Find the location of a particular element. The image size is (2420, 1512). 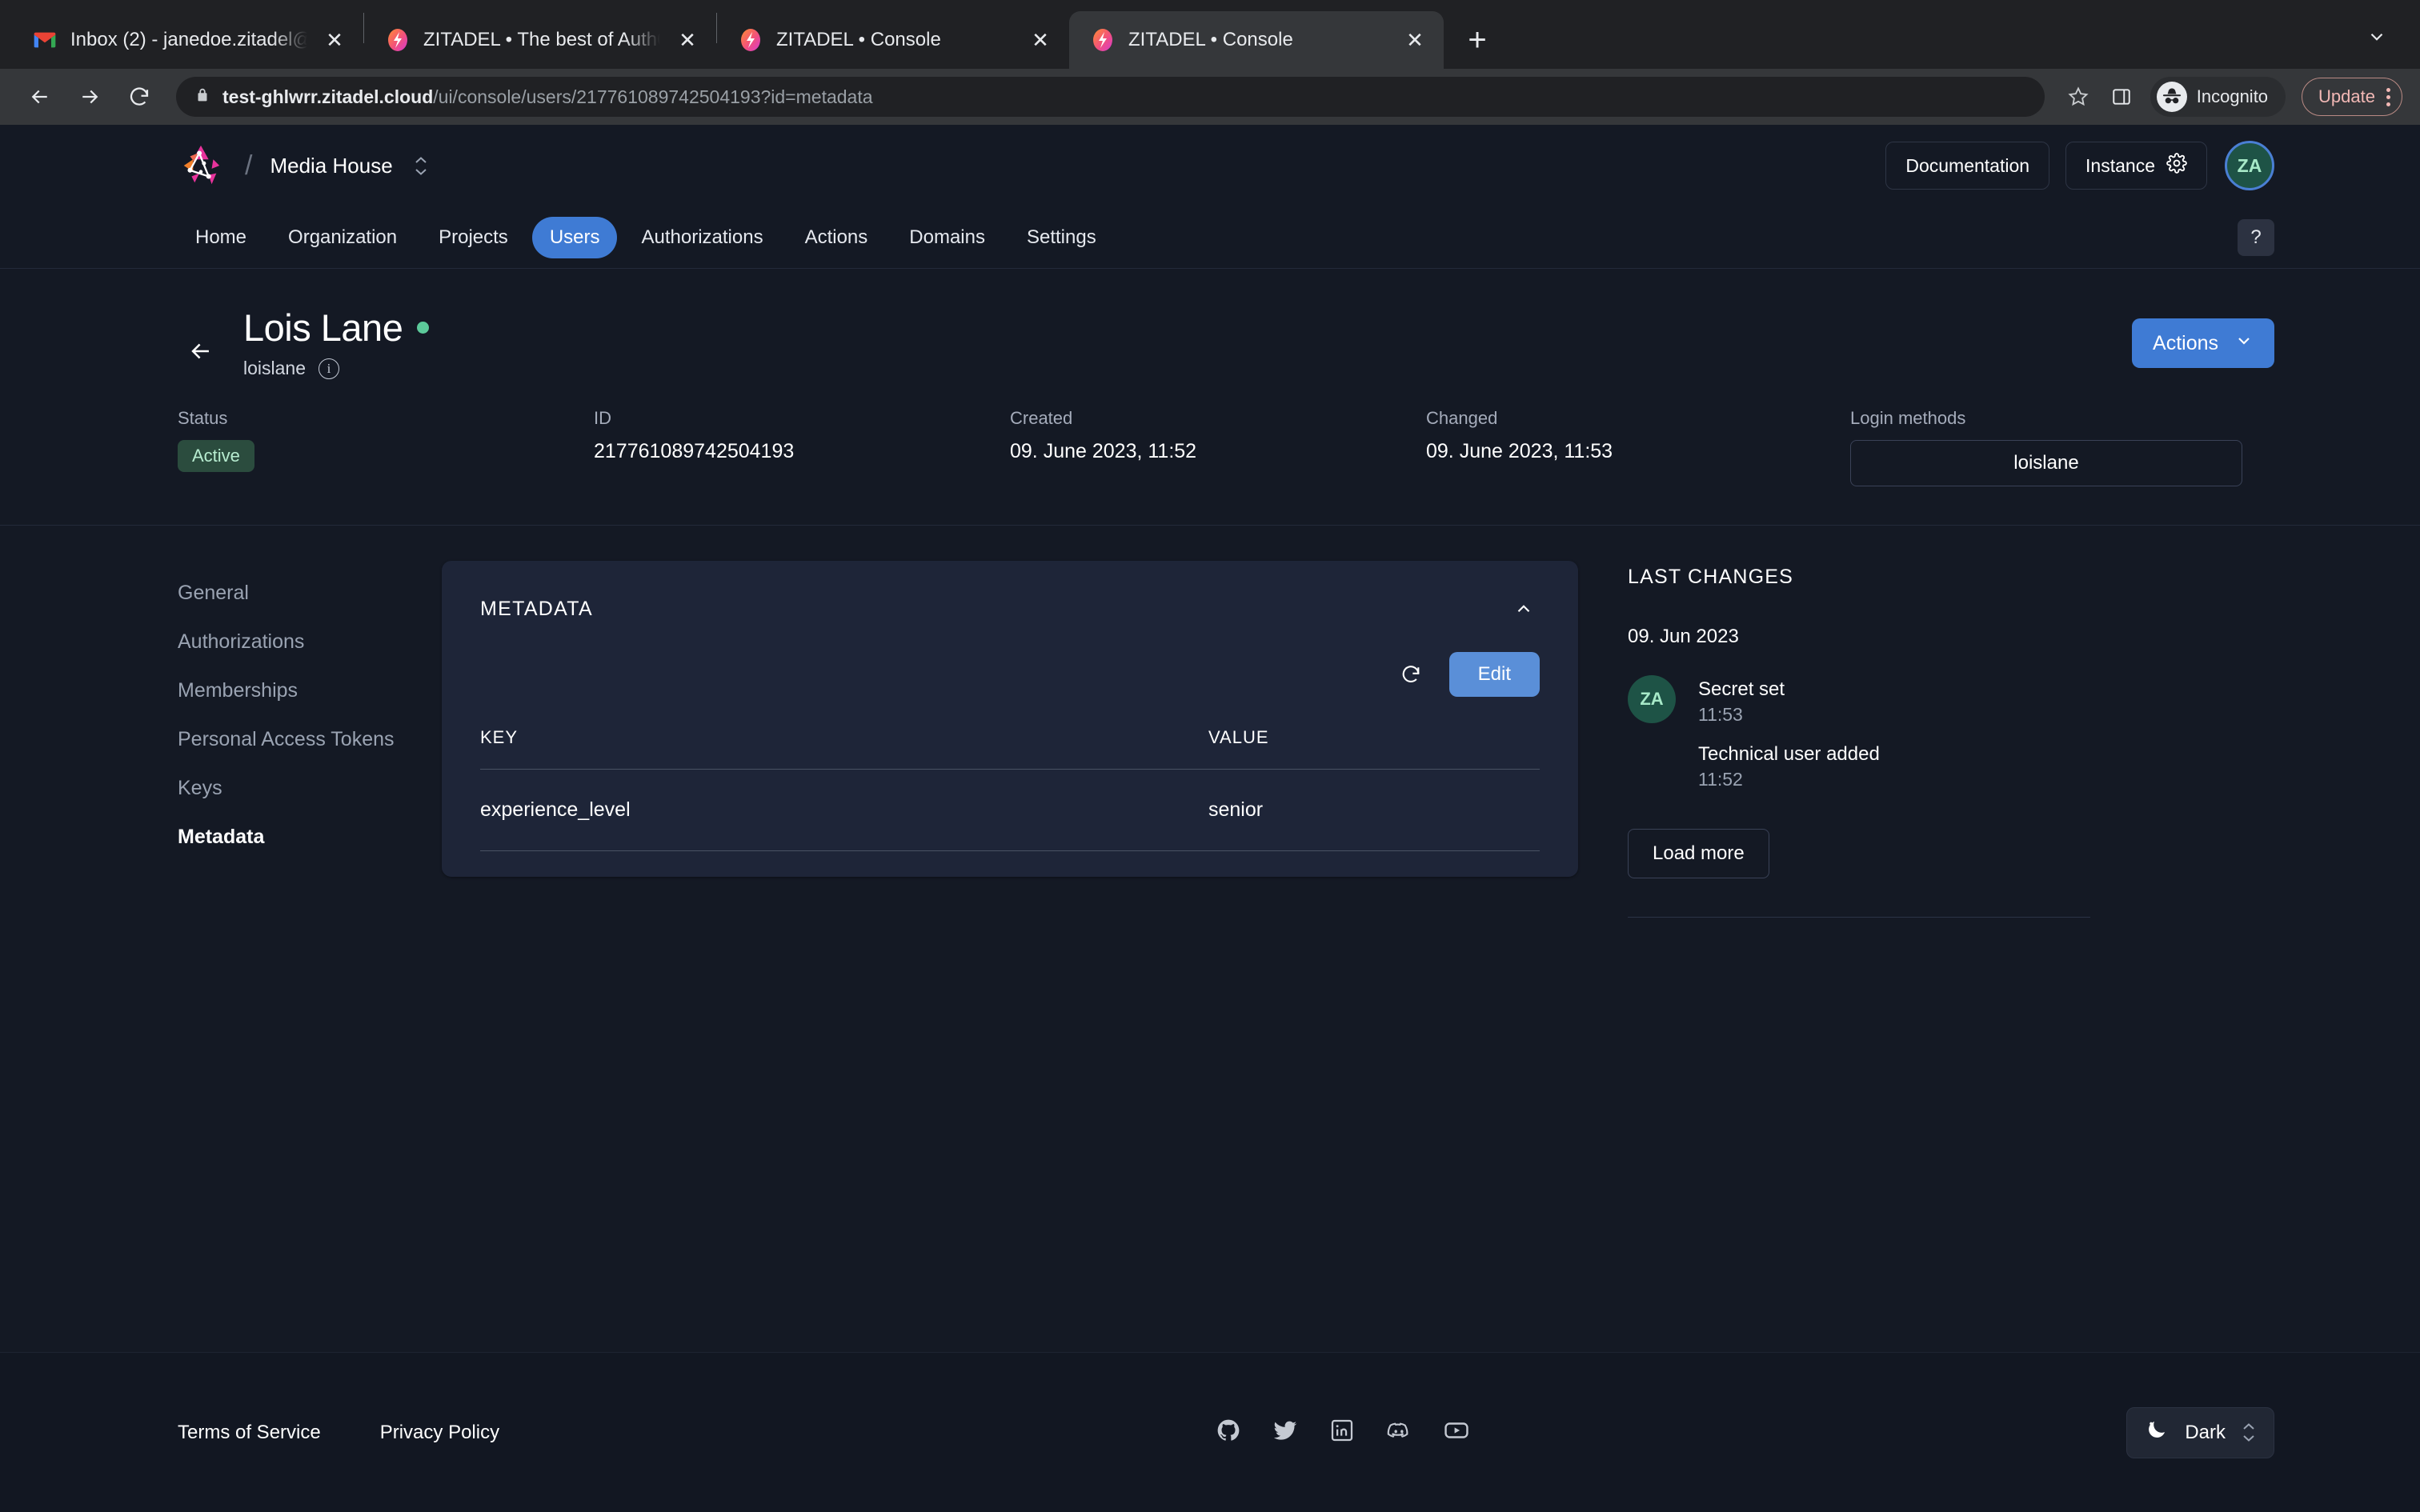

refresh-icon is located at coordinates (1410, 674).